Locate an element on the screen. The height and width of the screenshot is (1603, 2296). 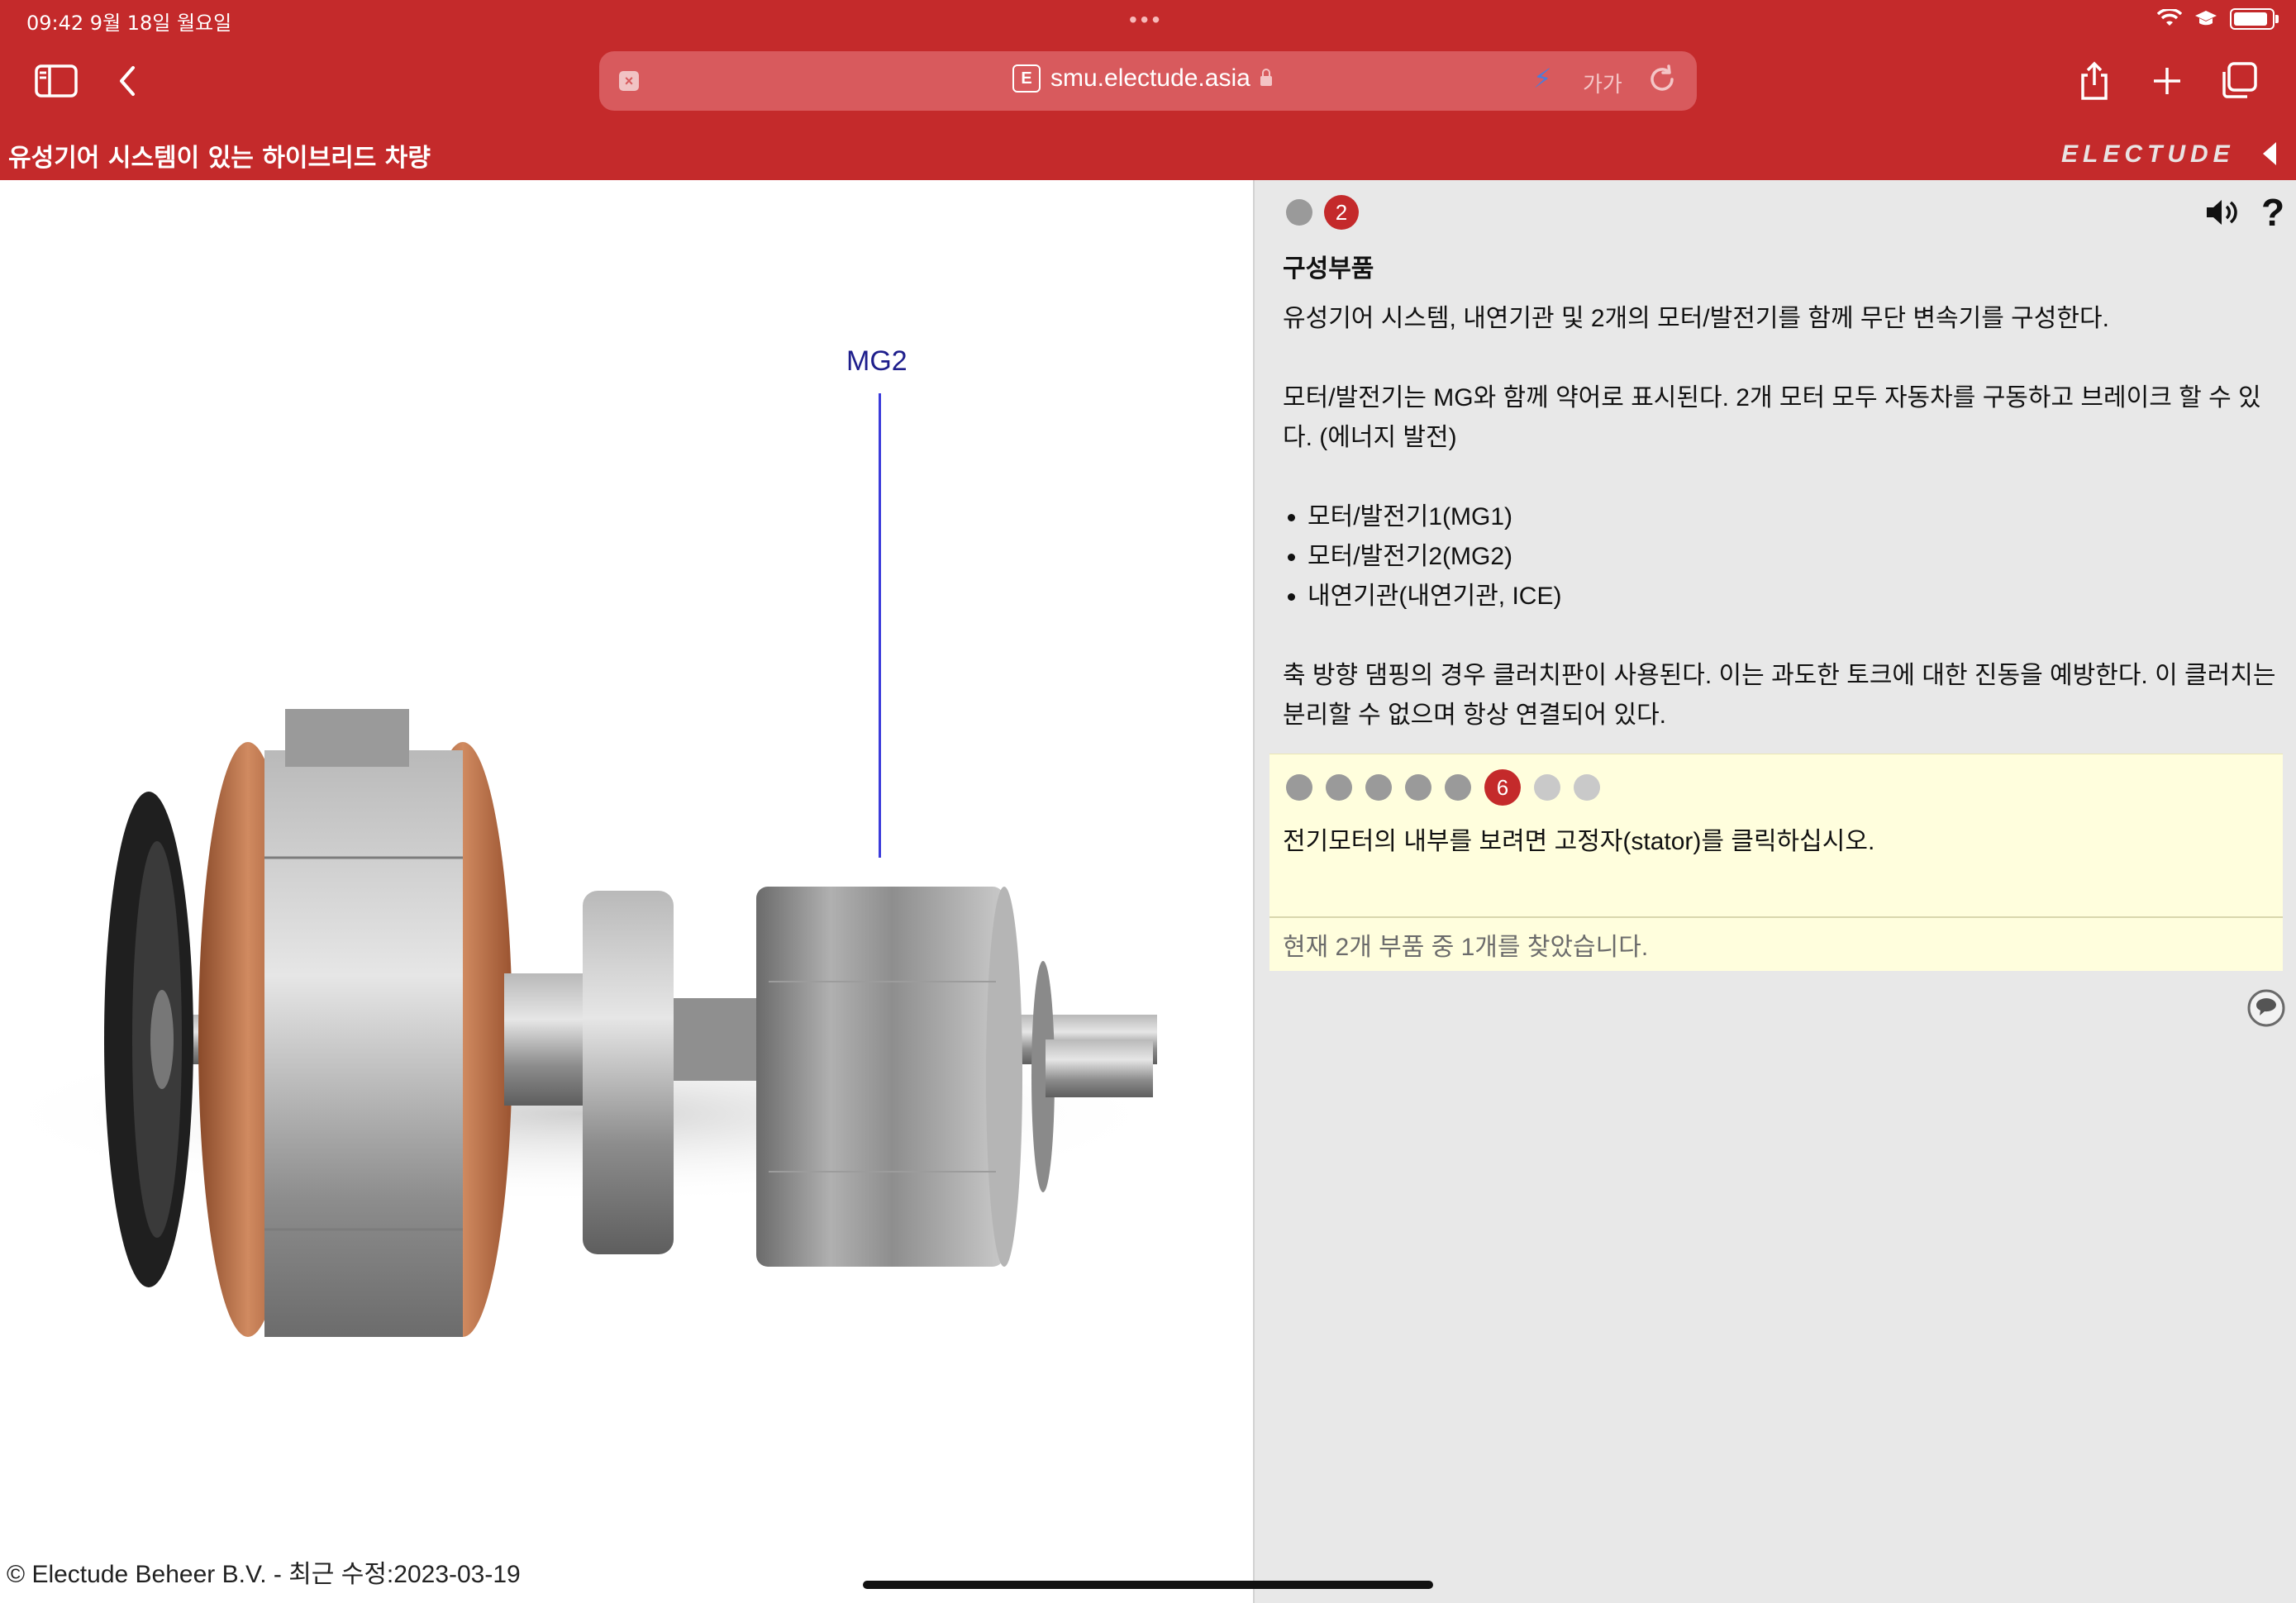
sidebar-icon is located at coordinates (56, 81).